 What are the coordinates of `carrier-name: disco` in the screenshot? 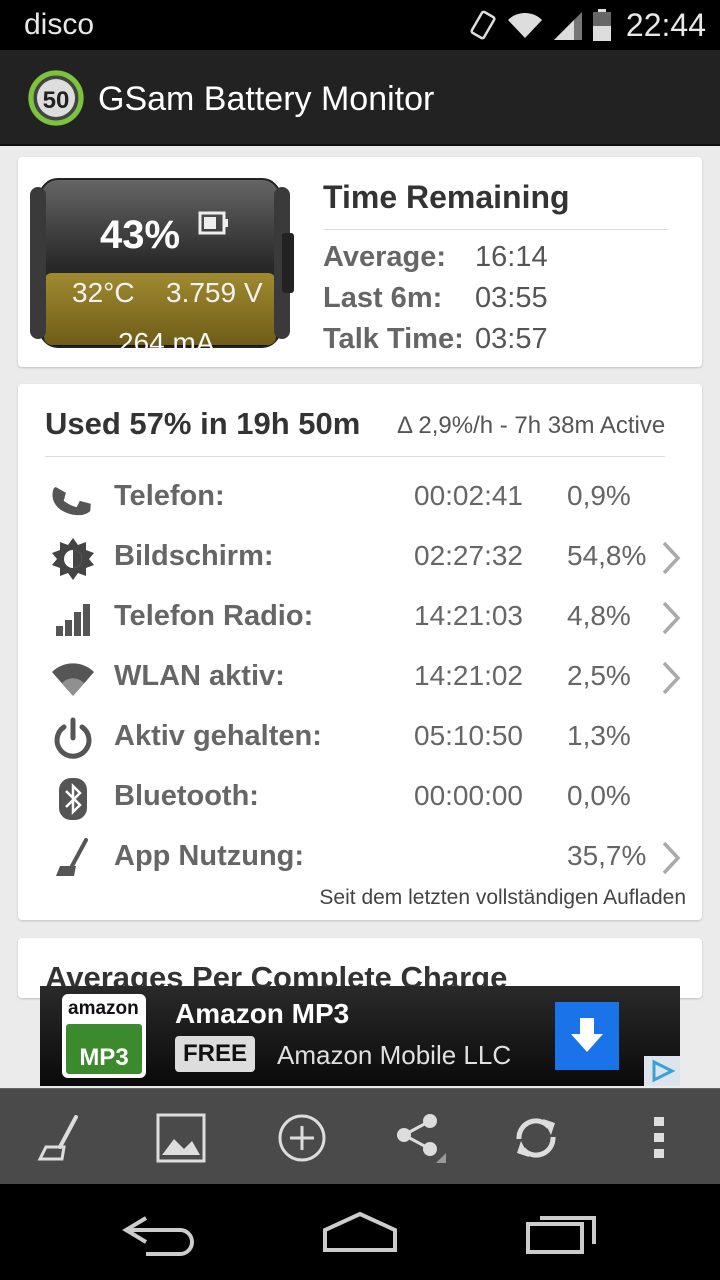 It's located at (59, 24).